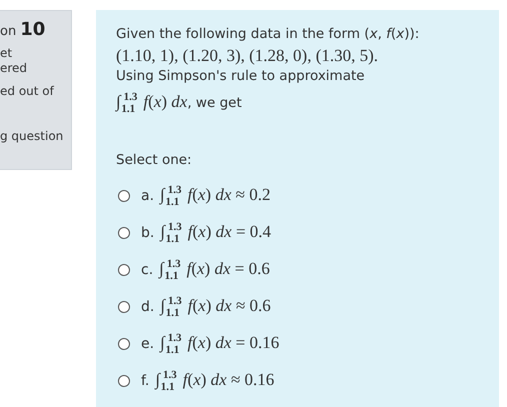 The width and height of the screenshot is (507, 407). Describe the element at coordinates (216, 232) in the screenshot. I see `option-formula: ∫$^{1.3}$$_{1.1}$ f(x) dx = 0.4` at that location.